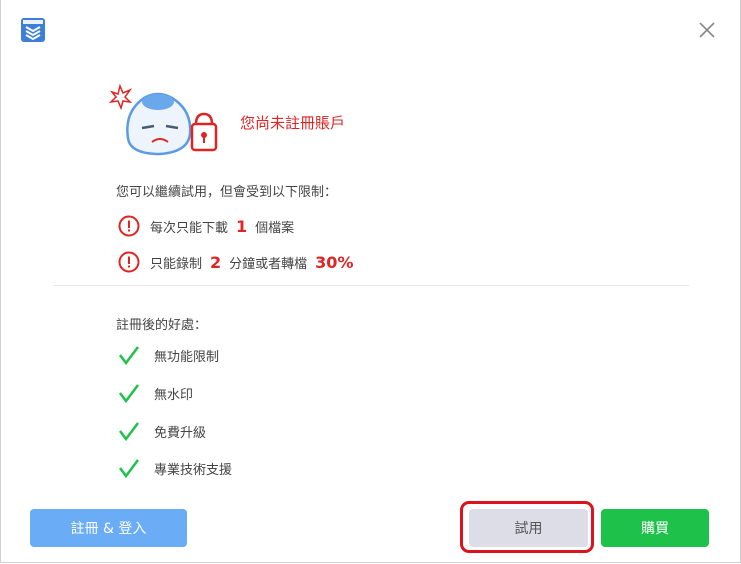 The height and width of the screenshot is (564, 741). Describe the element at coordinates (176, 264) in the screenshot. I see `limitation-text: 只能錄制` at that location.